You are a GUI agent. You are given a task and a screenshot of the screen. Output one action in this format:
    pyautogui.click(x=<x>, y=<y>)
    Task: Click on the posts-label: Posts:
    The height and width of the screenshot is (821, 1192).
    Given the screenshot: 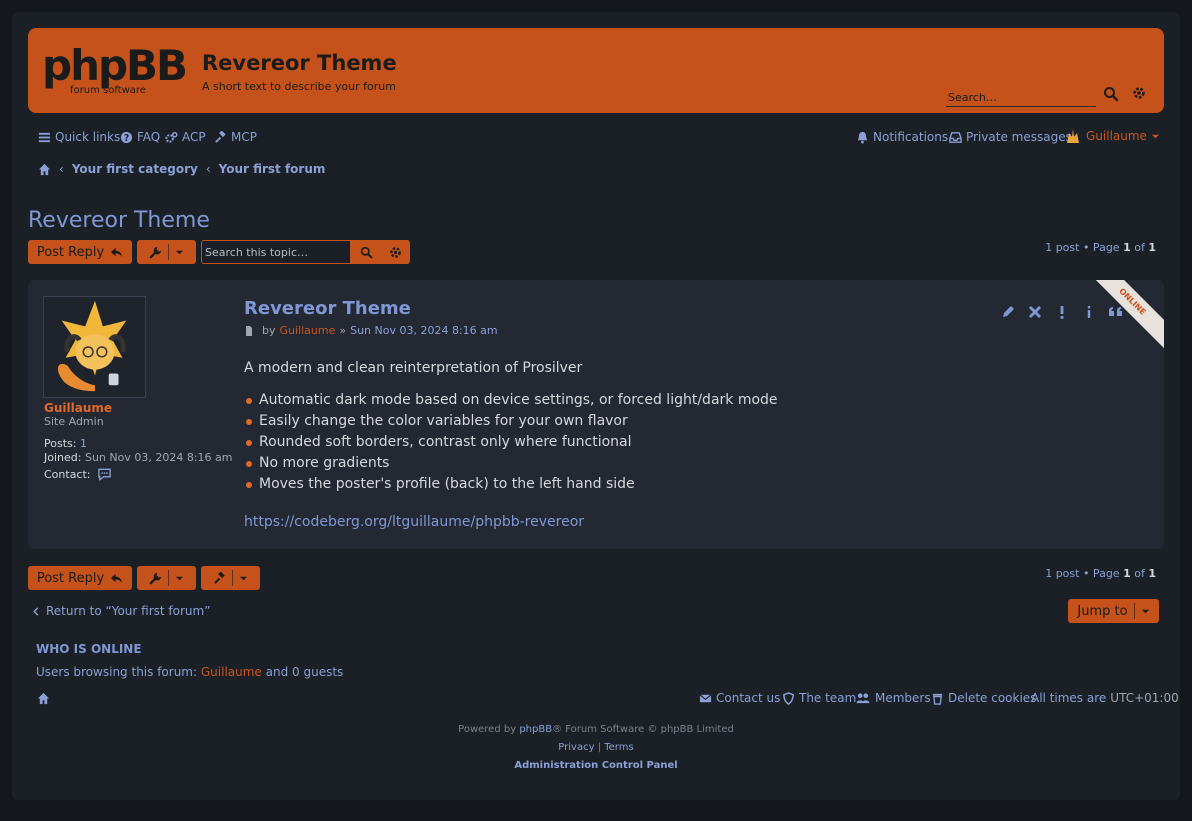 What is the action you would take?
    pyautogui.click(x=60, y=443)
    